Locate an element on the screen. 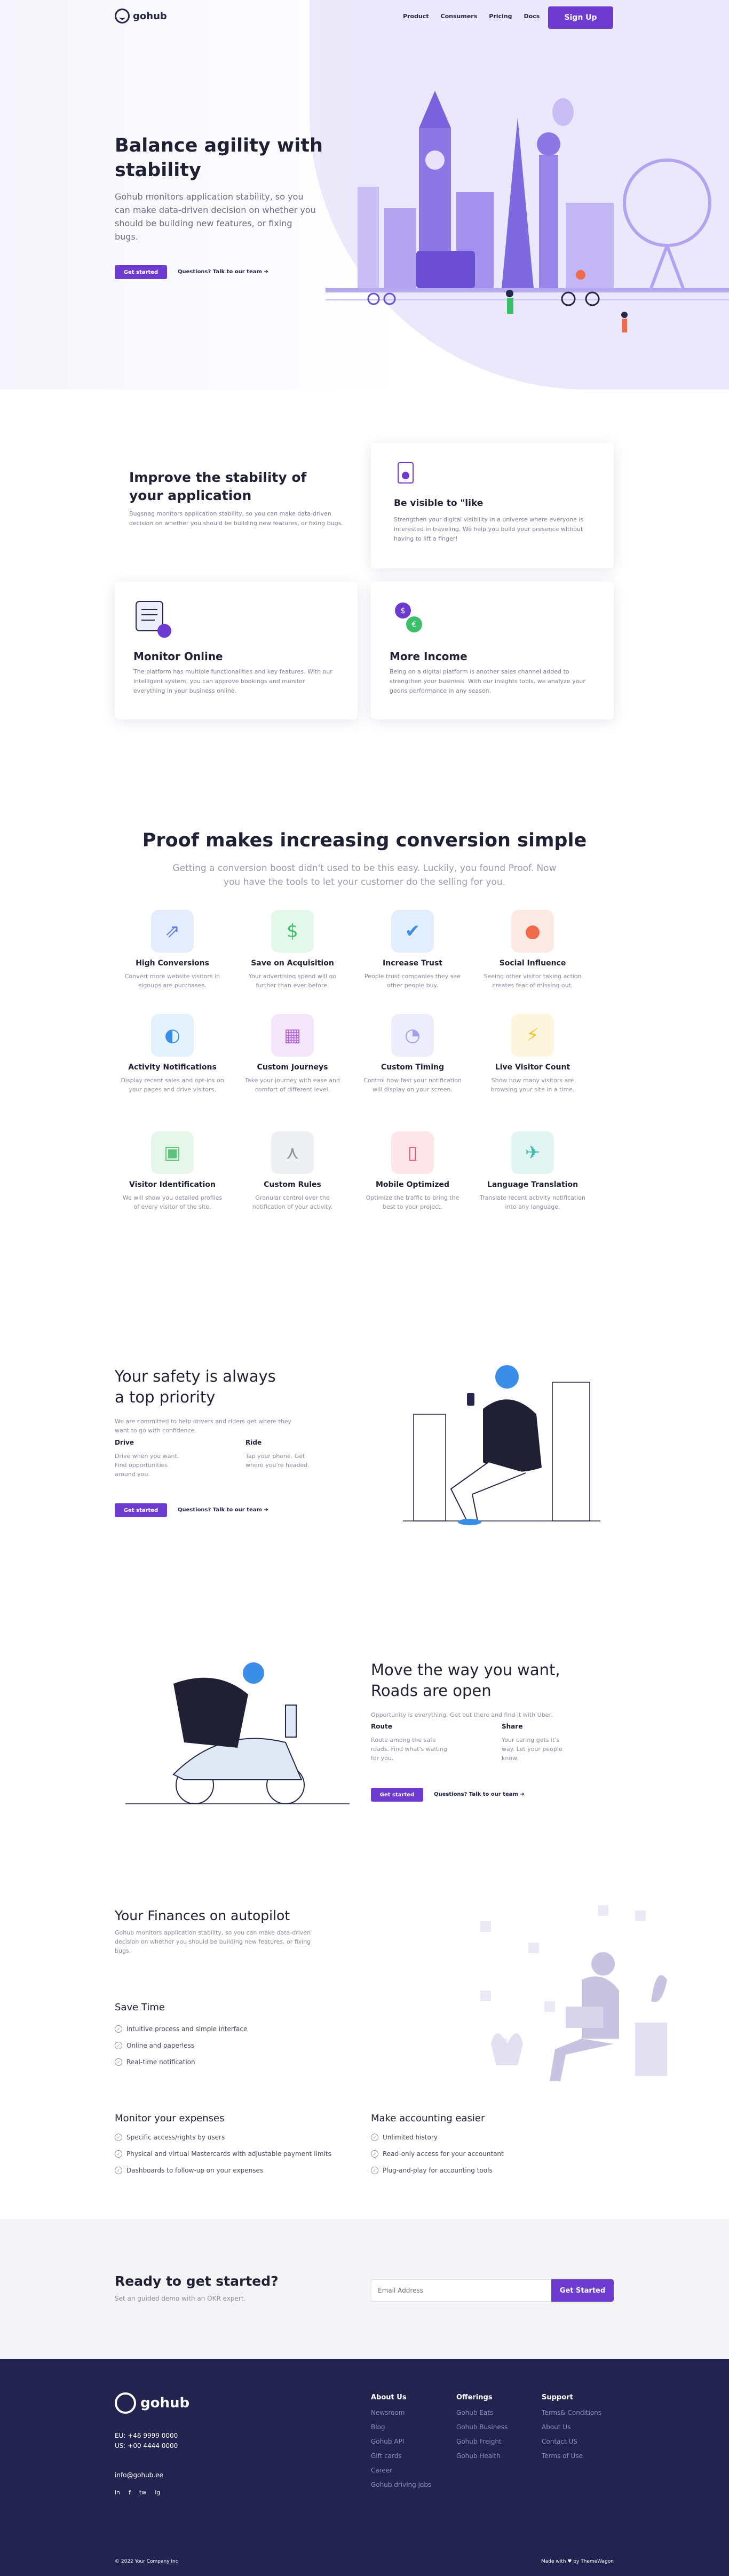 This screenshot has width=729, height=2576. nav-consumers: Consumers is located at coordinates (459, 16).